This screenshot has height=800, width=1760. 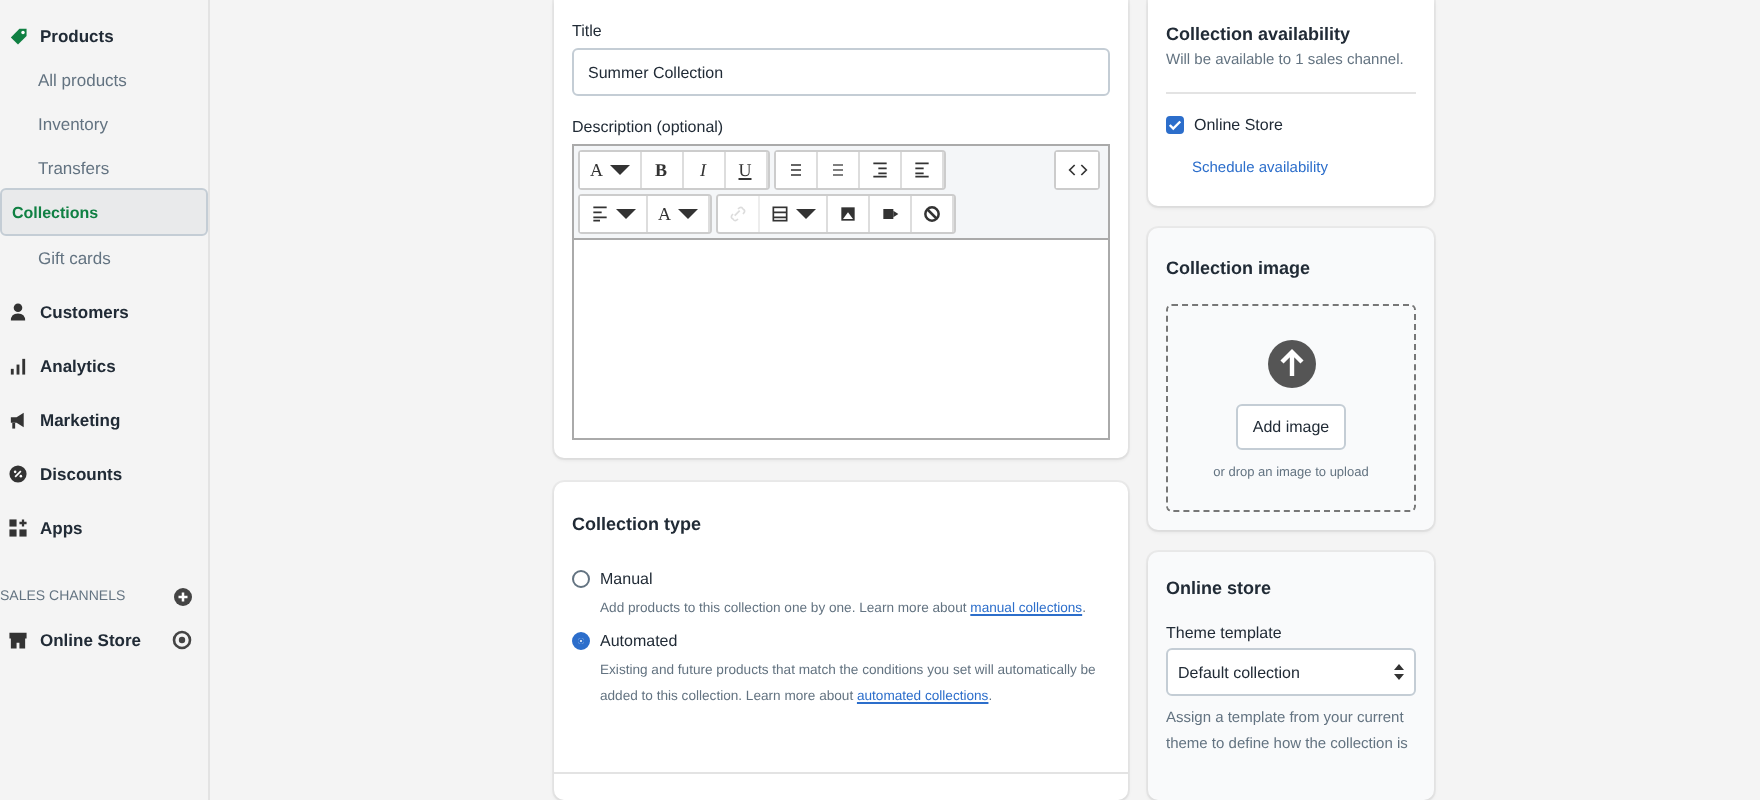 I want to click on add-image-button: Add image, so click(x=1291, y=427).